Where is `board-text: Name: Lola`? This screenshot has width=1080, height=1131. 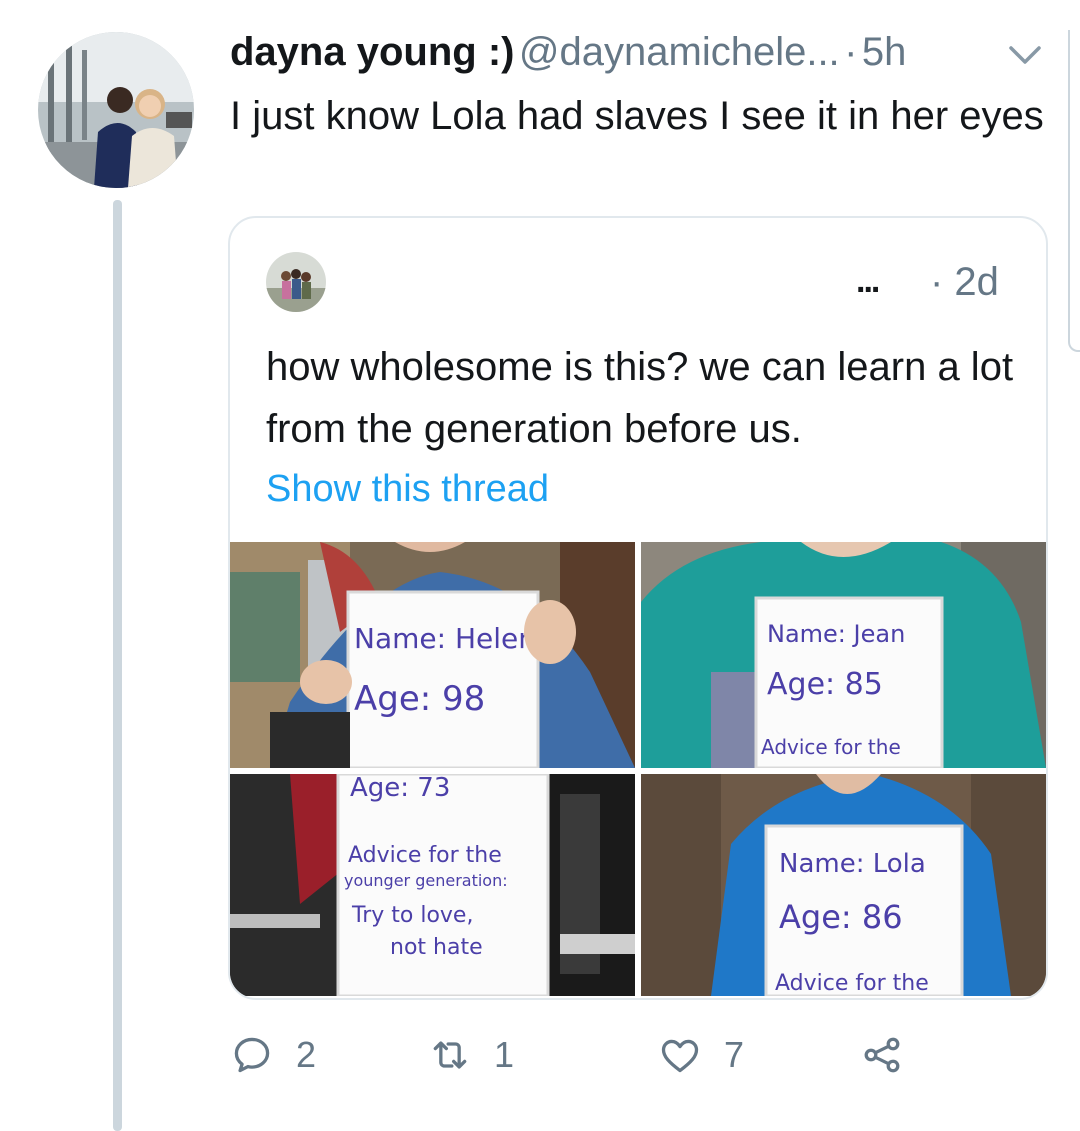 board-text: Name: Lola is located at coordinates (852, 864).